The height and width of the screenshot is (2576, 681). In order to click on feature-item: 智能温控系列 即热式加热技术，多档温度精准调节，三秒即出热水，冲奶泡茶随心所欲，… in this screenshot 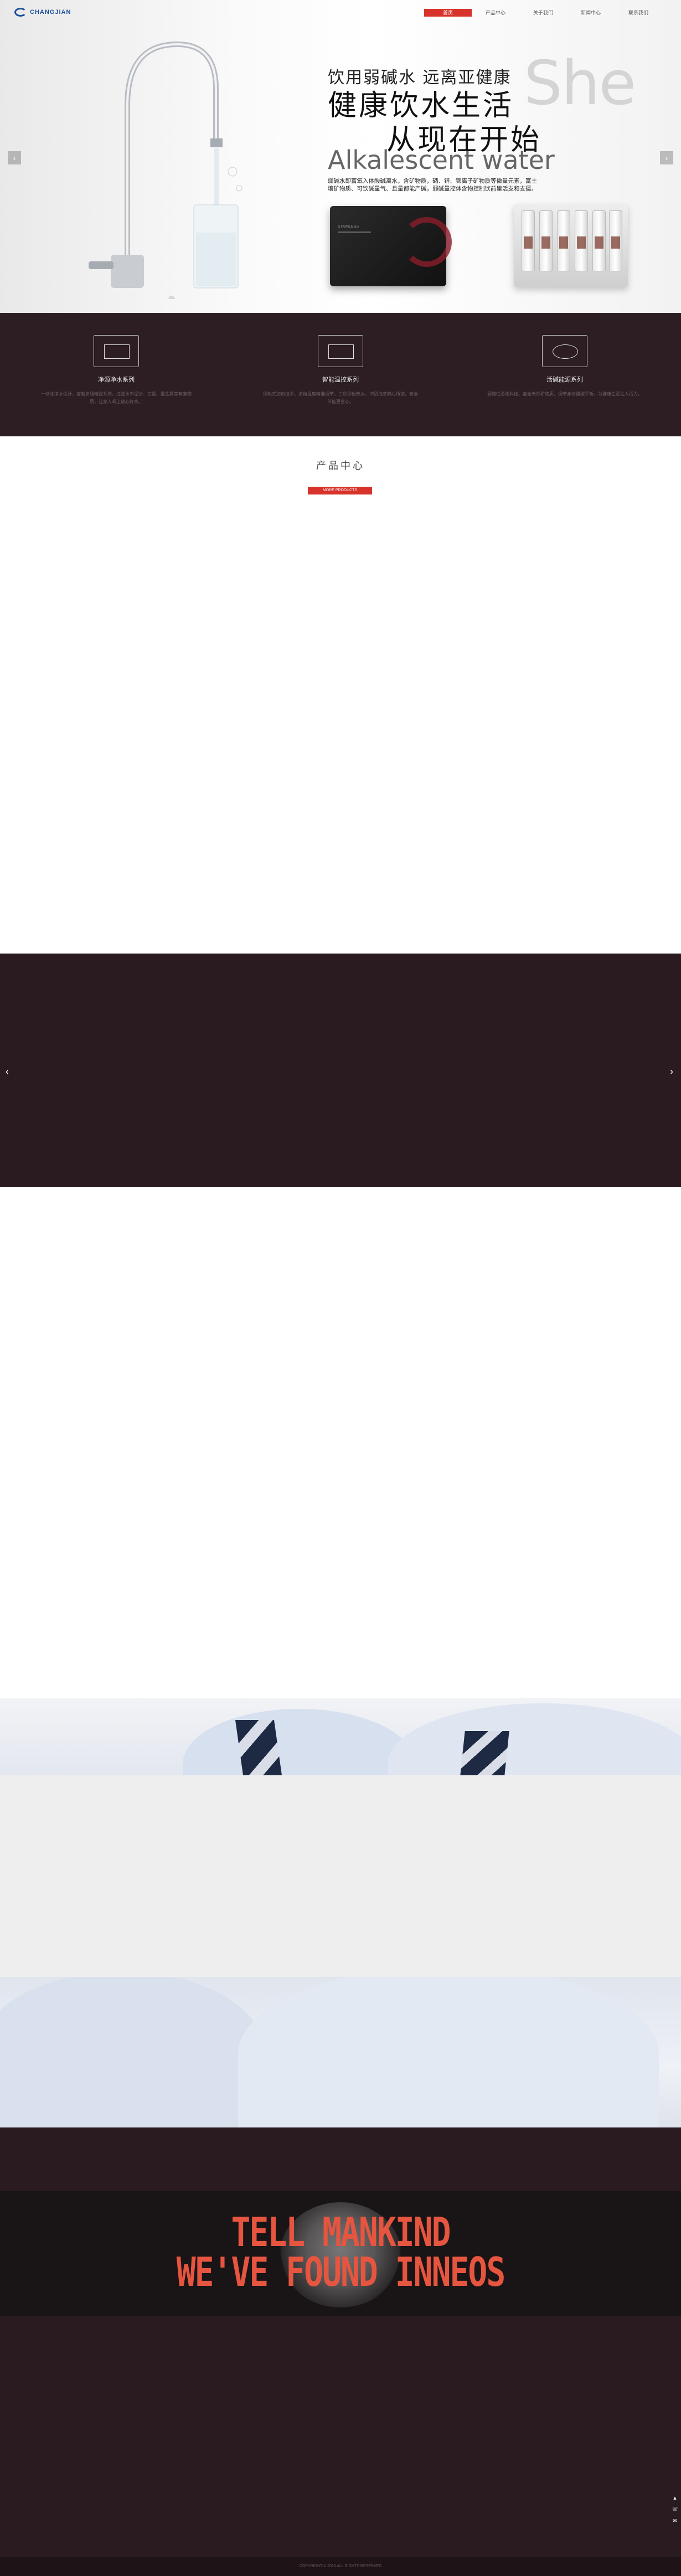, I will do `click(341, 370)`.